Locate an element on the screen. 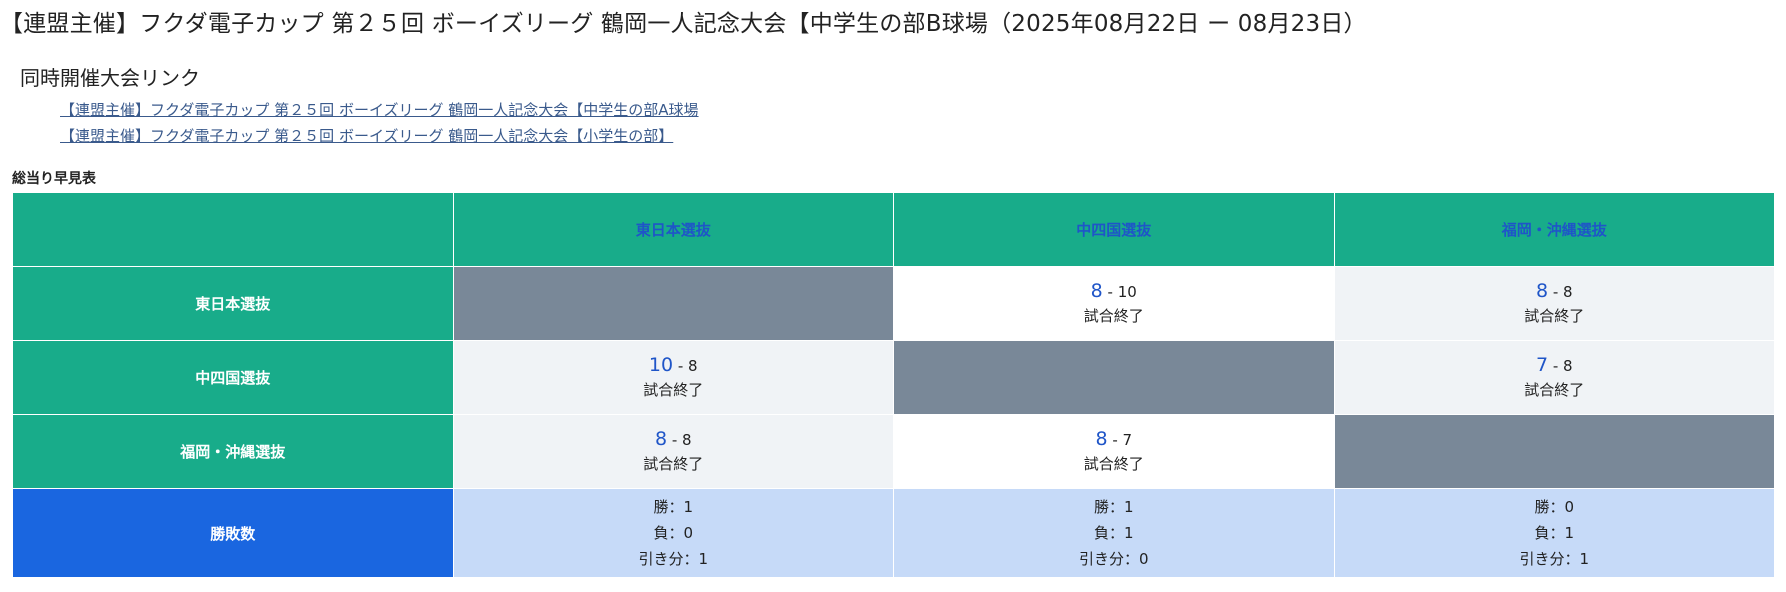 The image size is (1786, 592). corner-cell is located at coordinates (233, 229).